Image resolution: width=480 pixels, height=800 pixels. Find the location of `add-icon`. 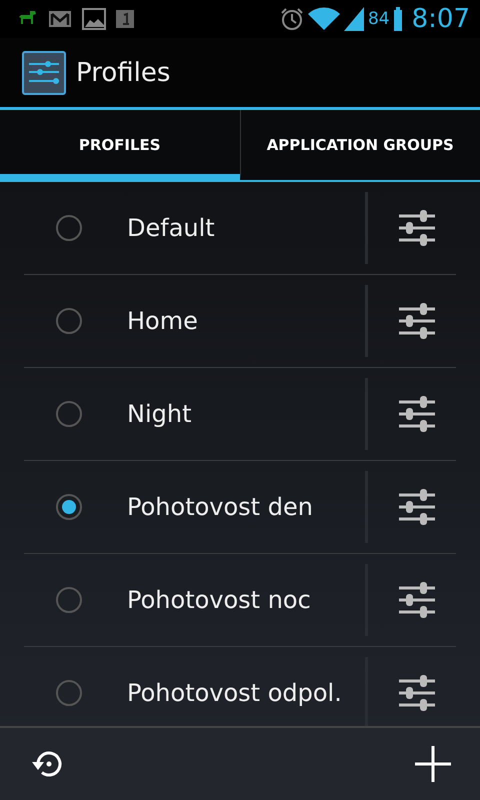

add-icon is located at coordinates (433, 764).